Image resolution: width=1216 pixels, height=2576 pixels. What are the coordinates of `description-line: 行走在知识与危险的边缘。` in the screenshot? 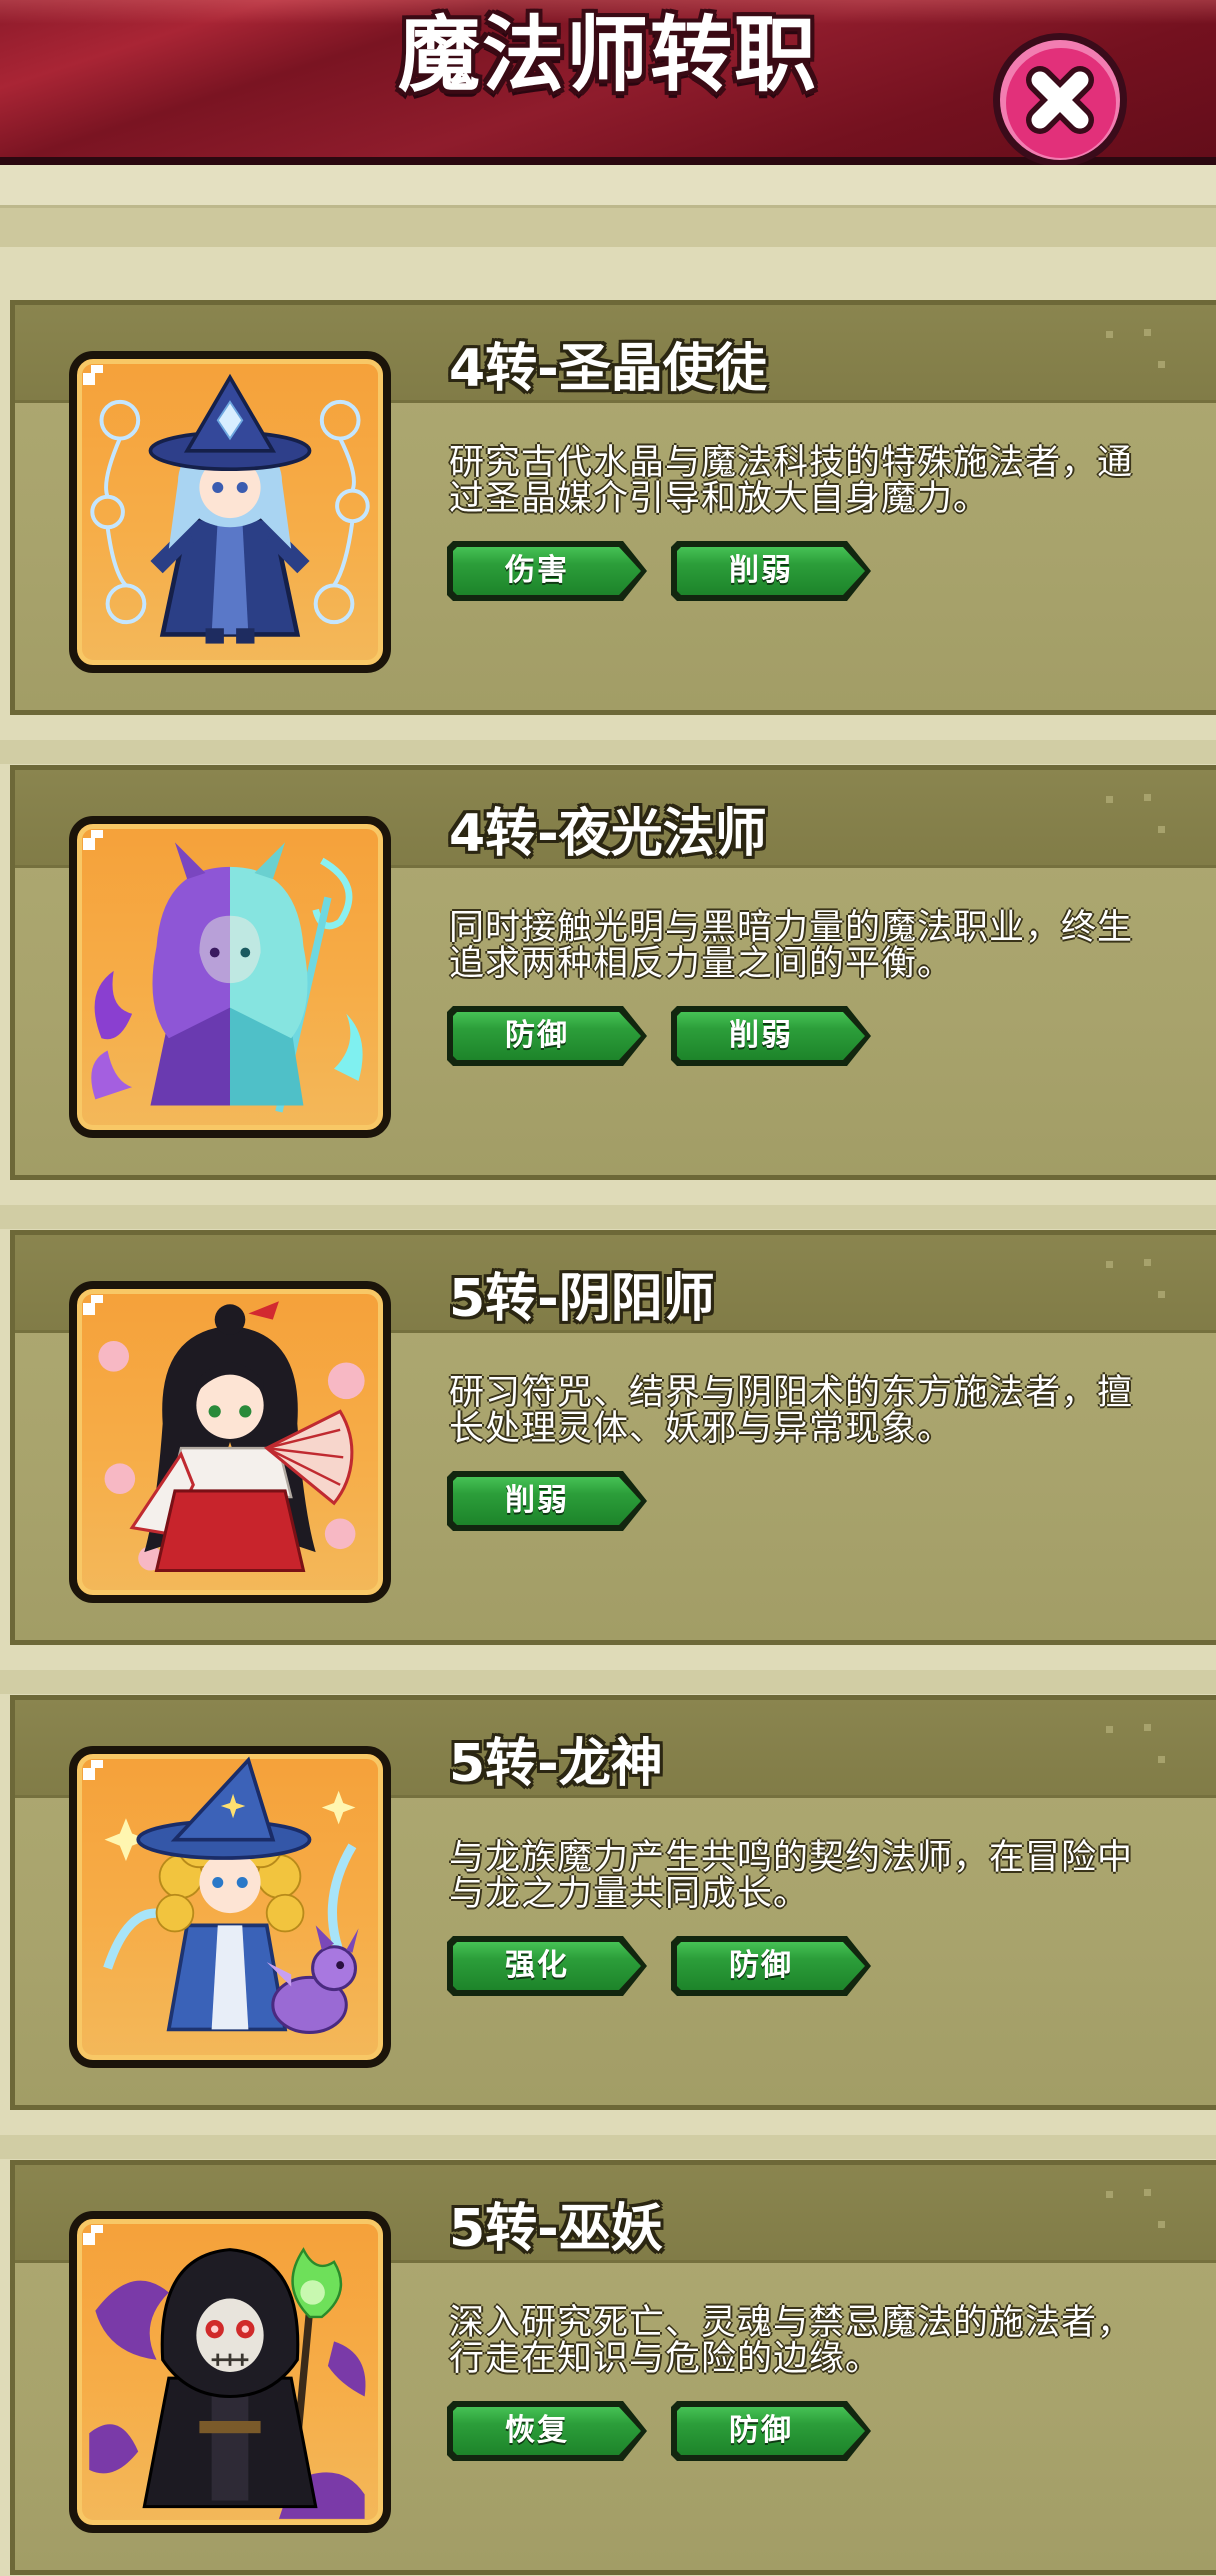 It's located at (665, 2359).